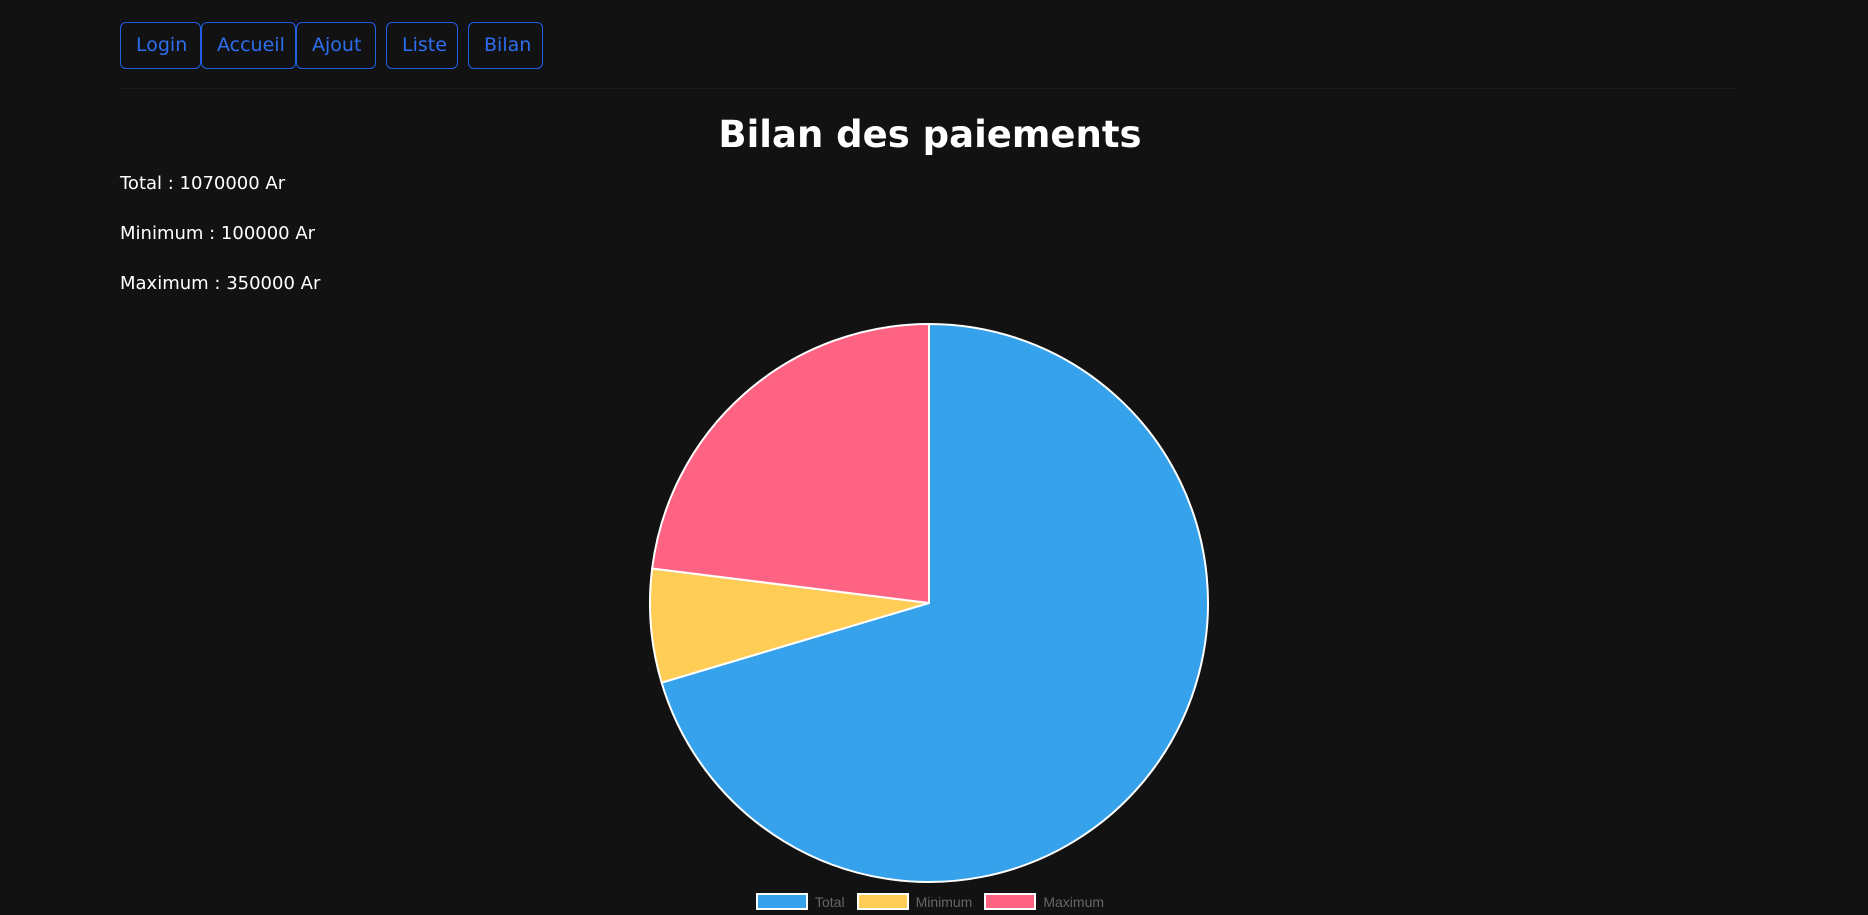 Image resolution: width=1868 pixels, height=915 pixels. I want to click on legend-label-minimum: Minimum, so click(944, 901).